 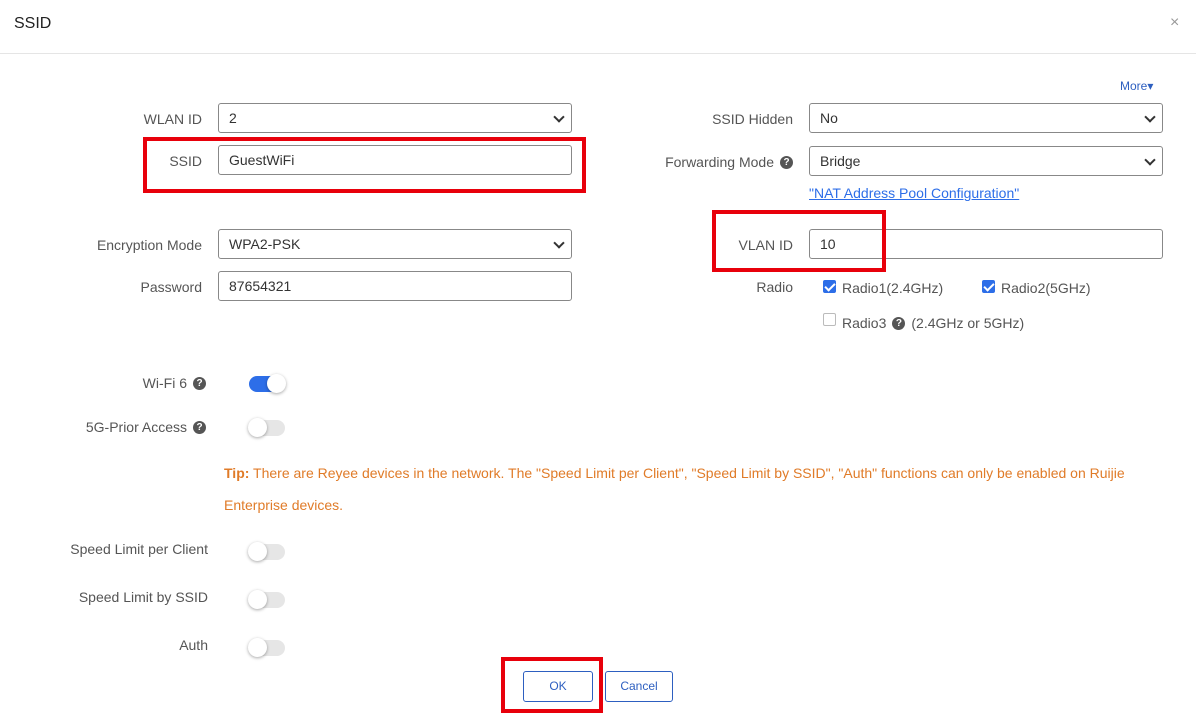 I want to click on 5g-prior-access-label-wrap: 5G-Prior Access?, so click(x=106, y=427).